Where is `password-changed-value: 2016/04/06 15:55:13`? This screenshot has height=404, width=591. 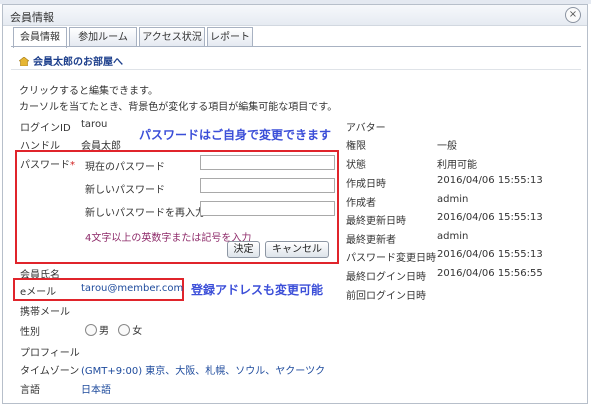 password-changed-value: 2016/04/06 15:55:13 is located at coordinates (490, 254).